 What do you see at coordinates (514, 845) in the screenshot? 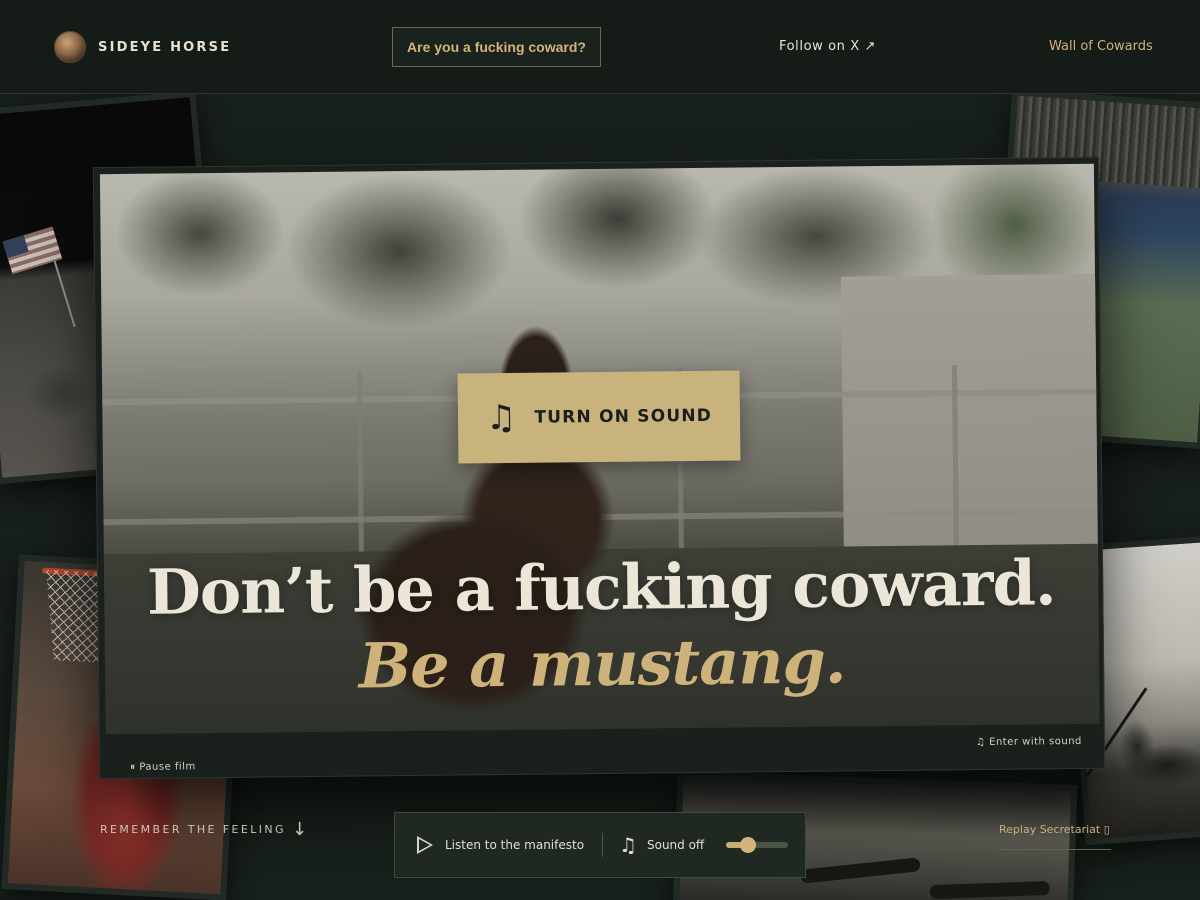
I see `listen-manifesto-button: Listen to the manifesto` at bounding box center [514, 845].